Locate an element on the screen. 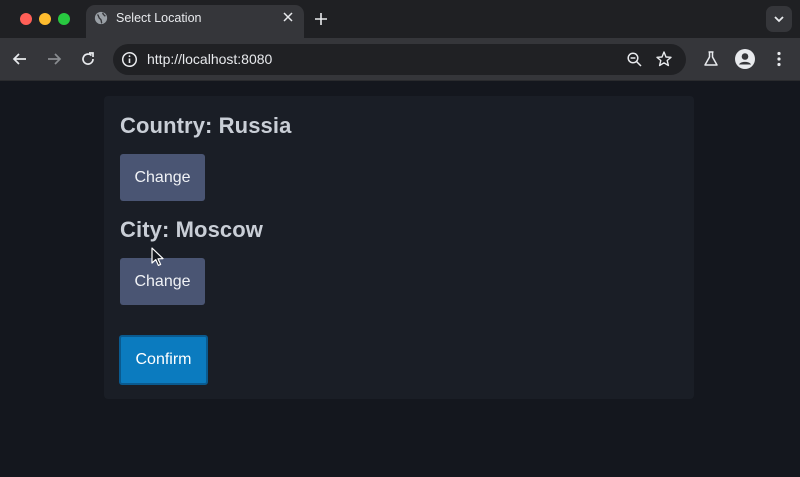  info-icon is located at coordinates (129, 59).